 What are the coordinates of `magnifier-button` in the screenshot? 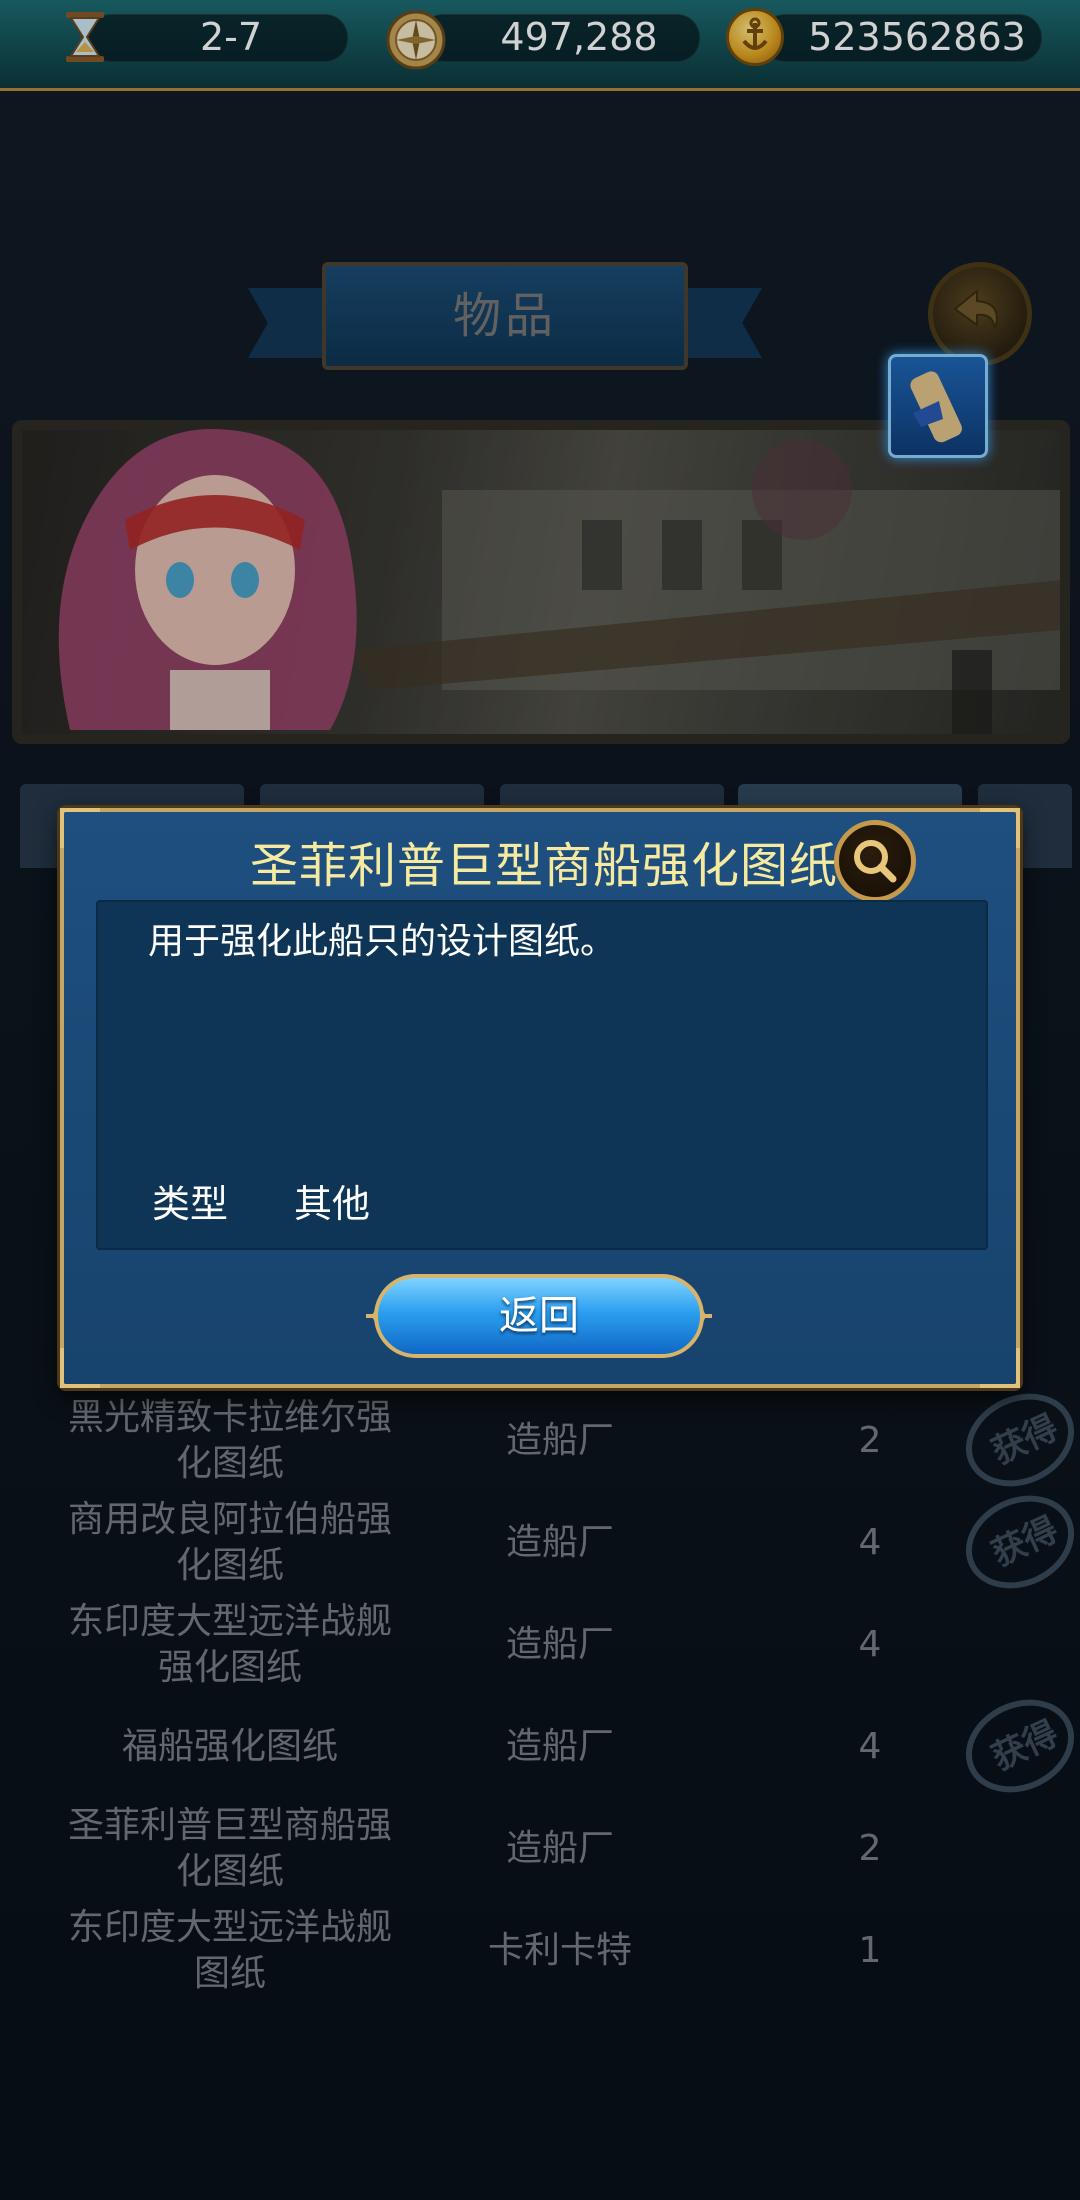 It's located at (875, 861).